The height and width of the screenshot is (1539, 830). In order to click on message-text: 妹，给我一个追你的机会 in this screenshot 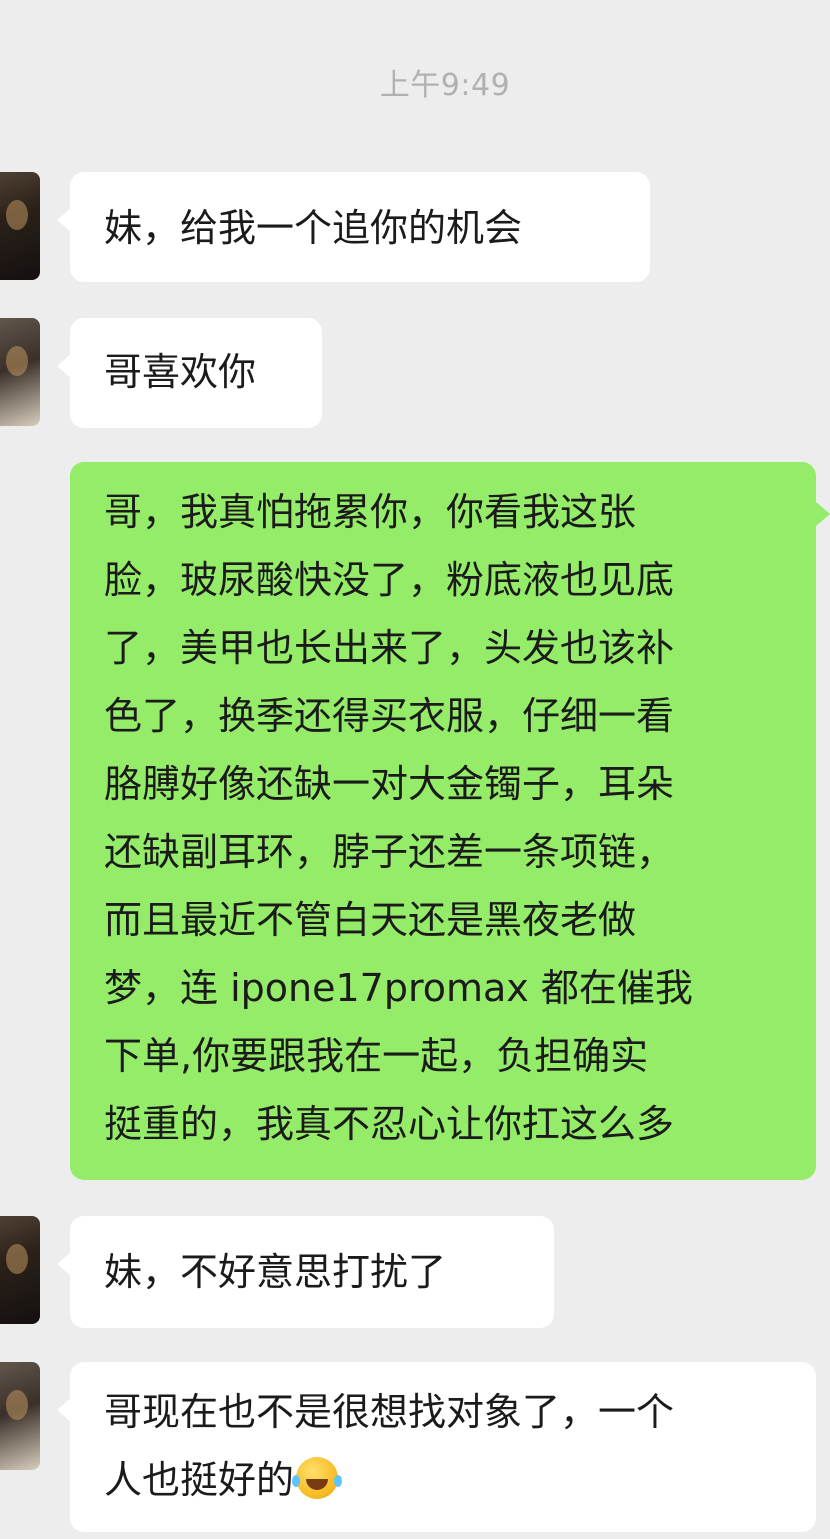, I will do `click(313, 228)`.